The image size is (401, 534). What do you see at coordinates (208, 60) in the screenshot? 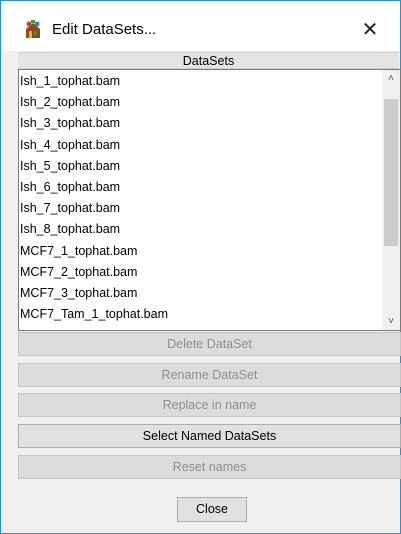
I see `datasets-header: DataSets` at bounding box center [208, 60].